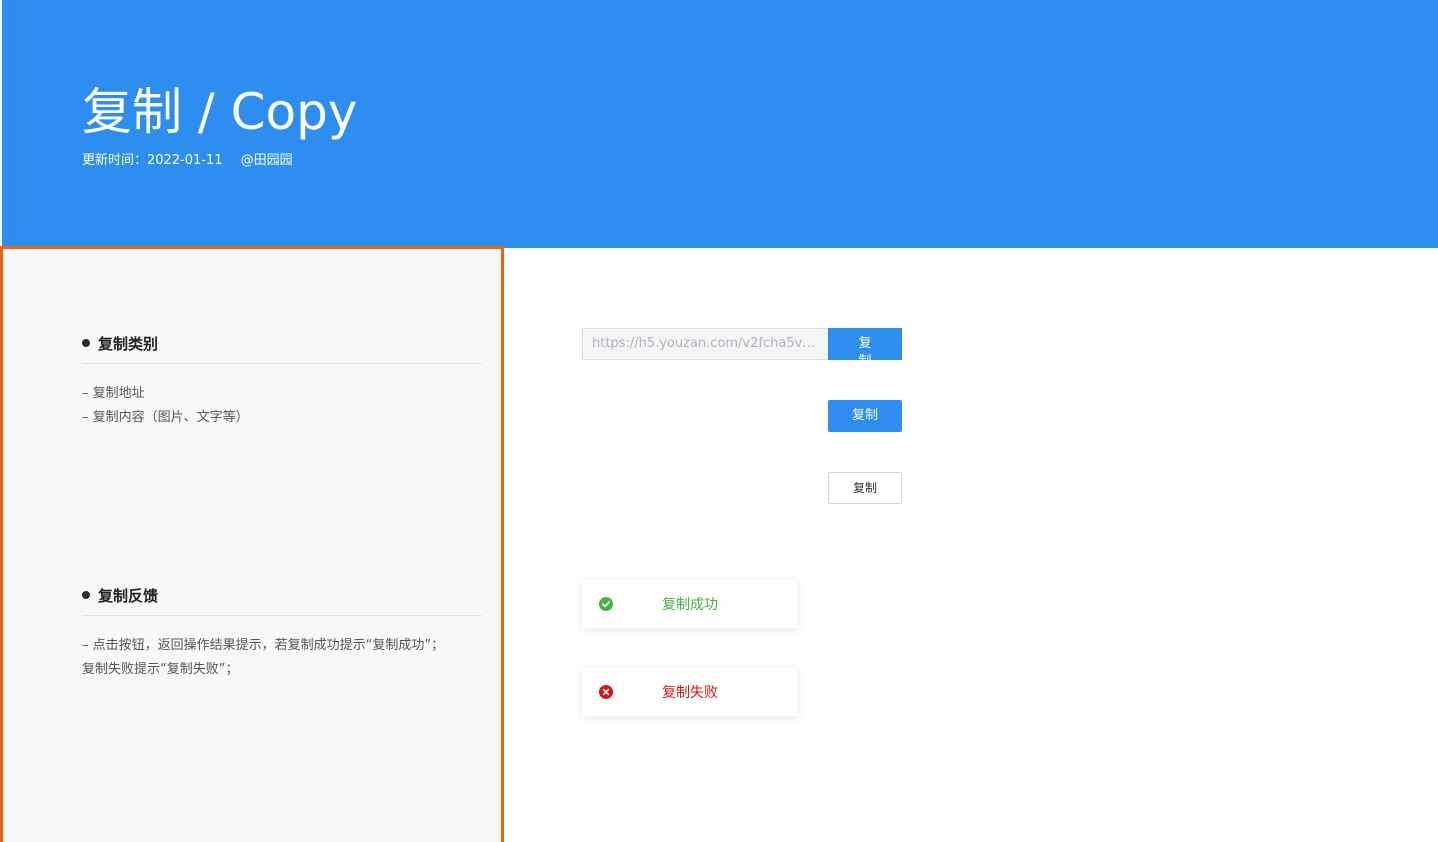  I want to click on section-line: – 点击按钮，返回操作结果提示，若复制成功提示“复制成功”；, so click(263, 645).